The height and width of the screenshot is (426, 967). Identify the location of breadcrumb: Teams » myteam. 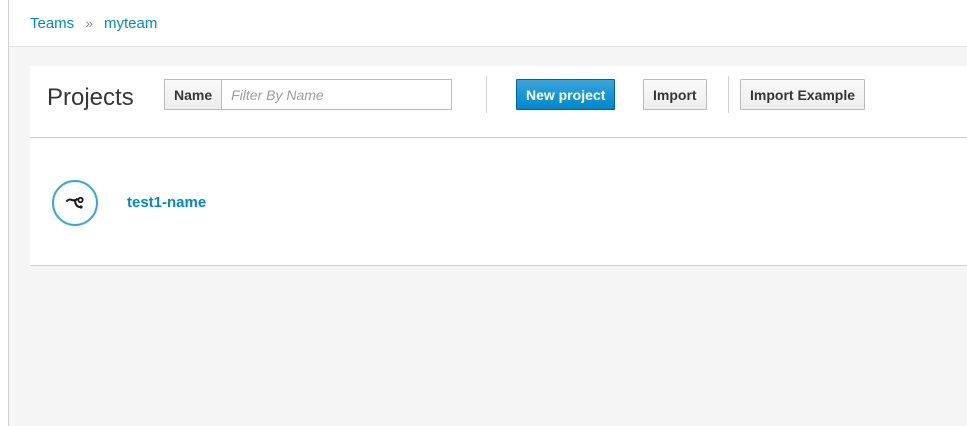
(488, 23).